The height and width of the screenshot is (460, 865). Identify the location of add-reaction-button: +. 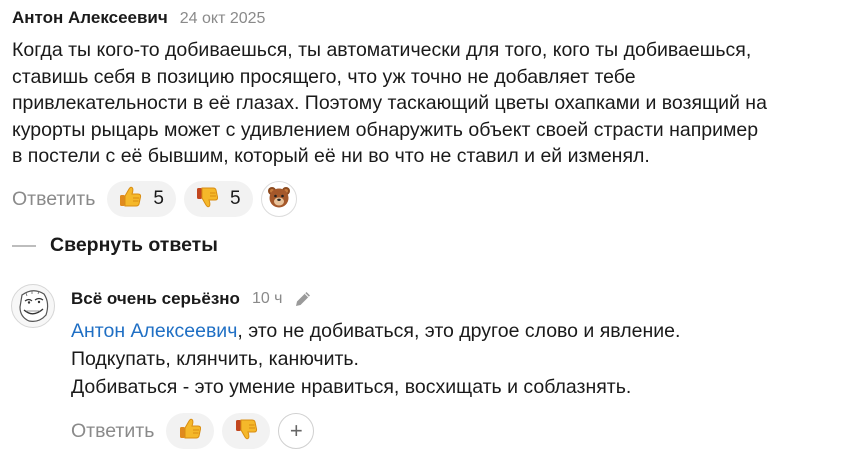
(296, 431).